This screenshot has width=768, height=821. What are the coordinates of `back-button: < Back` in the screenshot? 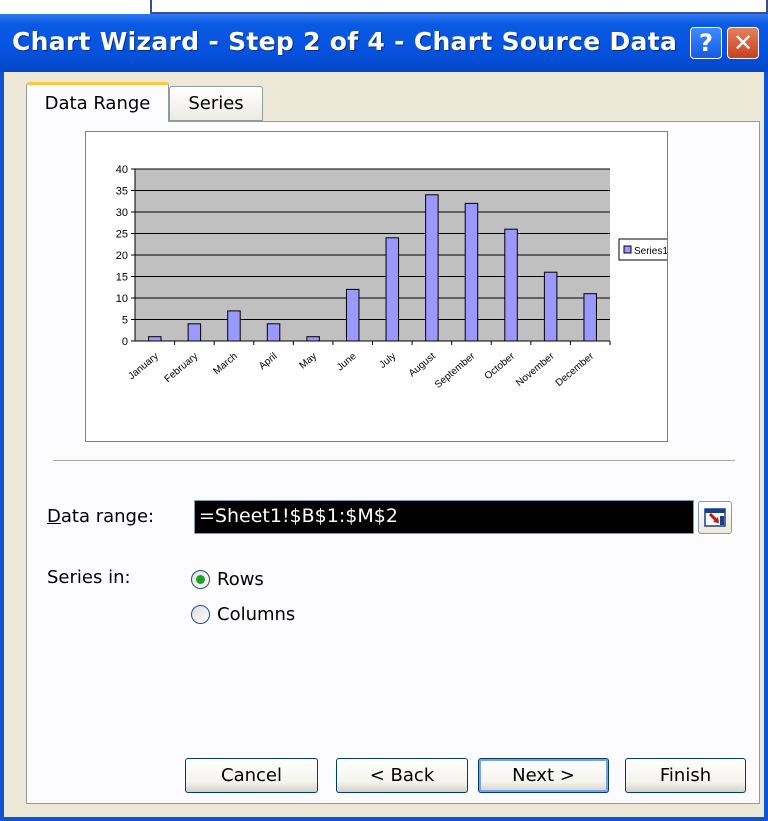 It's located at (402, 775).